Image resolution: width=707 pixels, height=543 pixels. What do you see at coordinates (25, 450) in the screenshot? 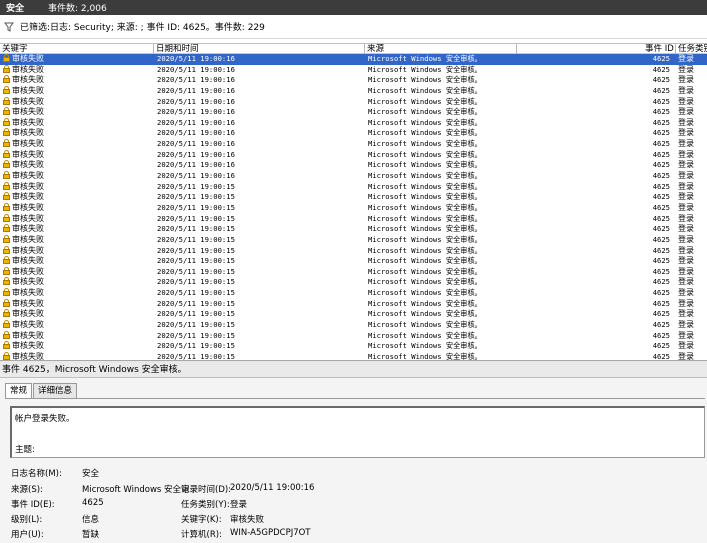
I see `description-line2: 主题:` at bounding box center [25, 450].